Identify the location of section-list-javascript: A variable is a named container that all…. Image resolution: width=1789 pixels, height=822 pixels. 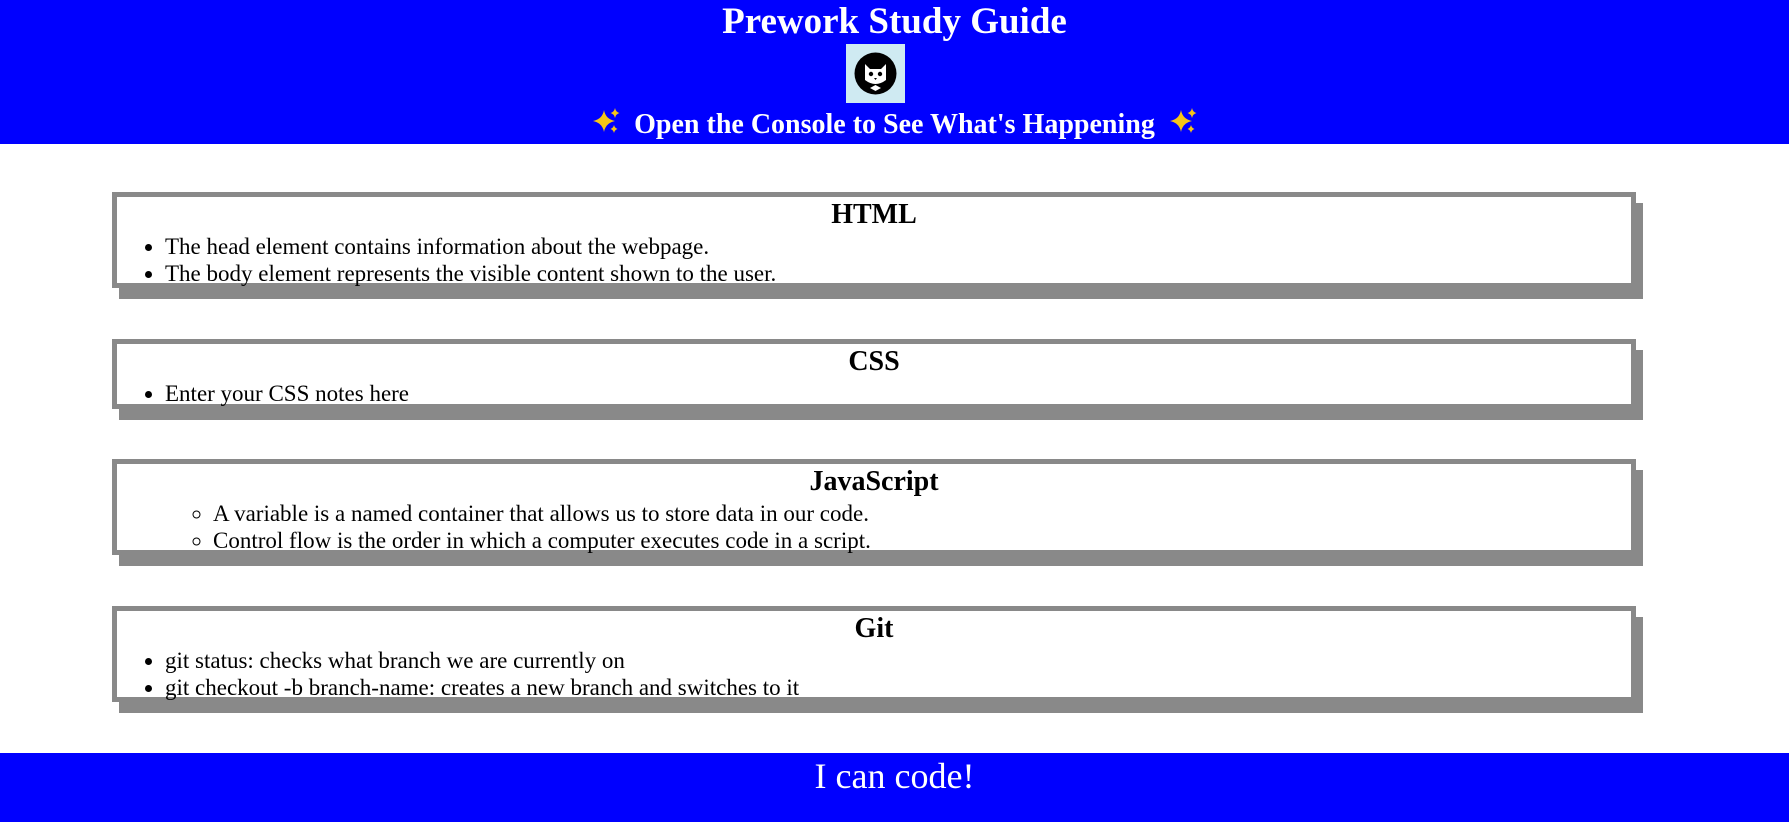
(874, 527).